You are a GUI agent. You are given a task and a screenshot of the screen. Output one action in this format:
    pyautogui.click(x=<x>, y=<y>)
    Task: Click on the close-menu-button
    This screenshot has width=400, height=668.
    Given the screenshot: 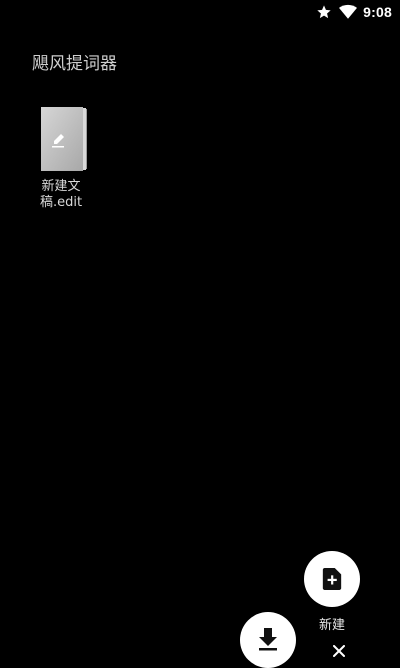 What is the action you would take?
    pyautogui.click(x=339, y=651)
    